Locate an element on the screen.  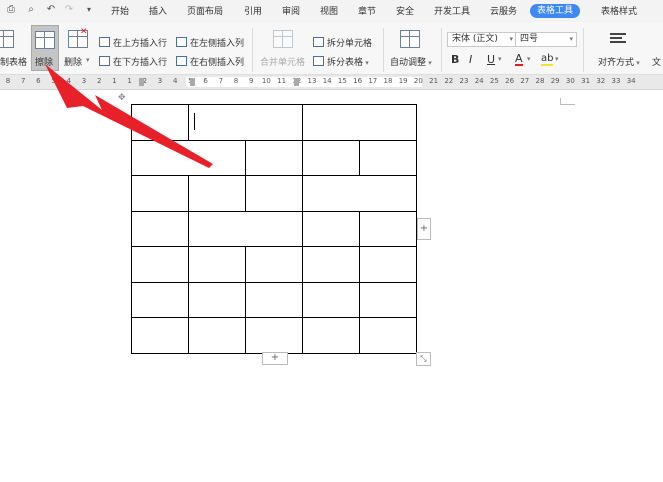
insert-below-icon is located at coordinates (104, 61).